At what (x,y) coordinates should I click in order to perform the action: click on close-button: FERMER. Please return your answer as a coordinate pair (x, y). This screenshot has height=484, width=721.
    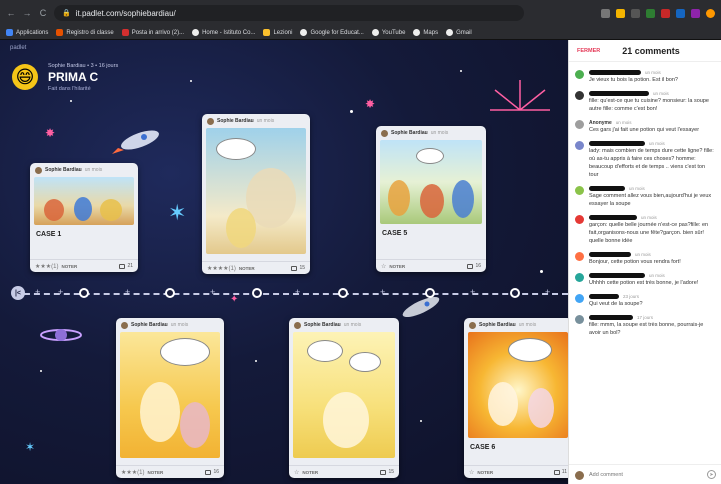
    Looking at the image, I should click on (588, 51).